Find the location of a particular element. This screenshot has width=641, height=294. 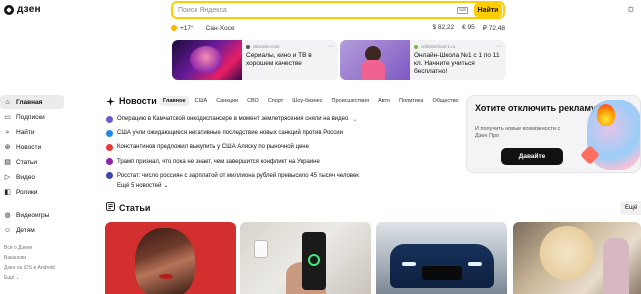

sidebar-item-video: ▷ Видео is located at coordinates (34, 177).